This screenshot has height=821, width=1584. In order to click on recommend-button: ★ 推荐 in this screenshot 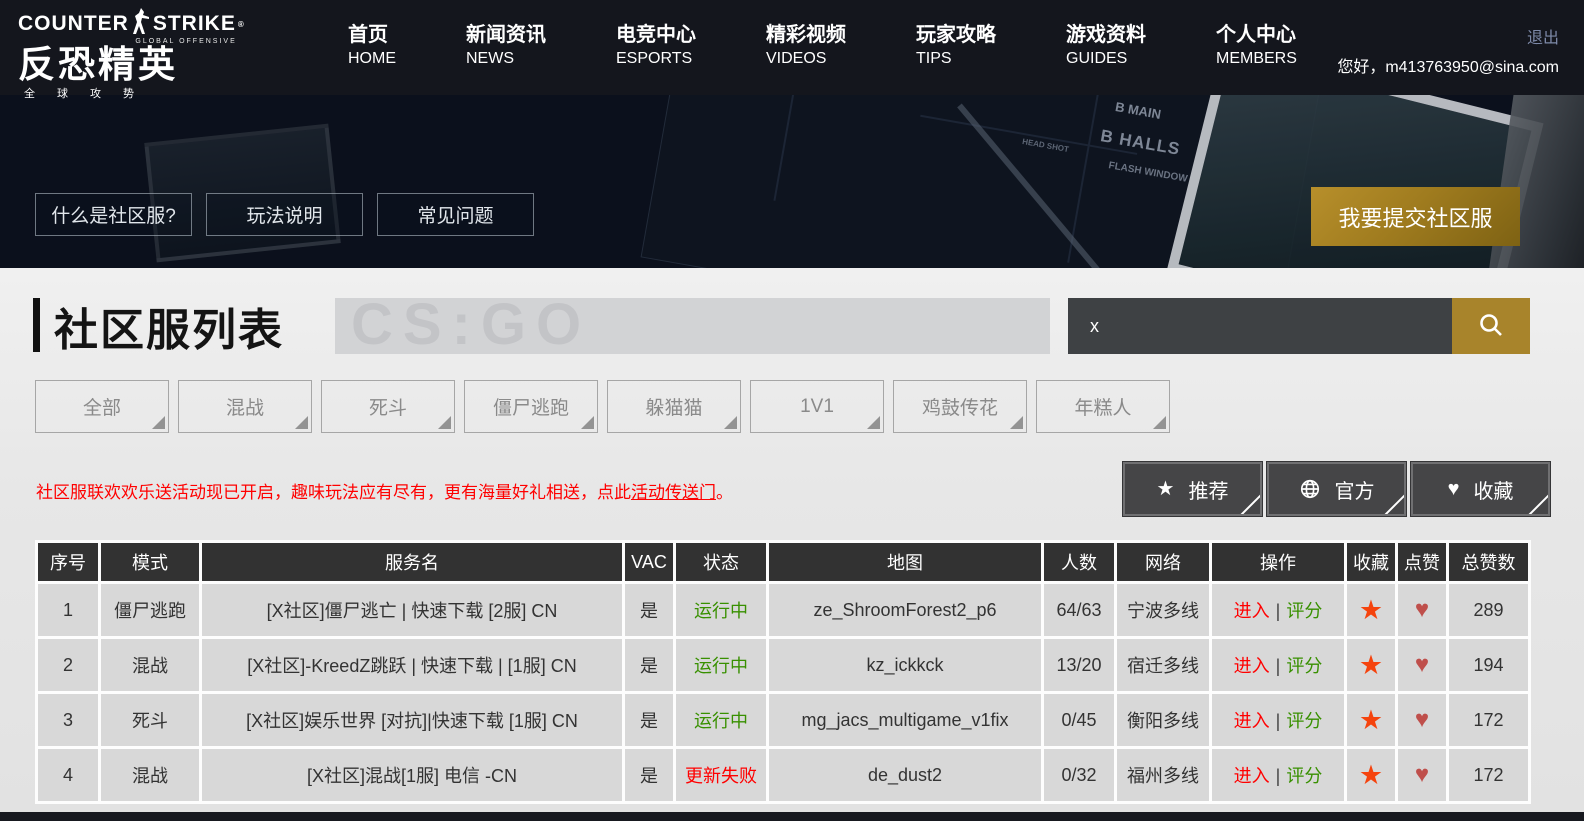, I will do `click(1192, 489)`.